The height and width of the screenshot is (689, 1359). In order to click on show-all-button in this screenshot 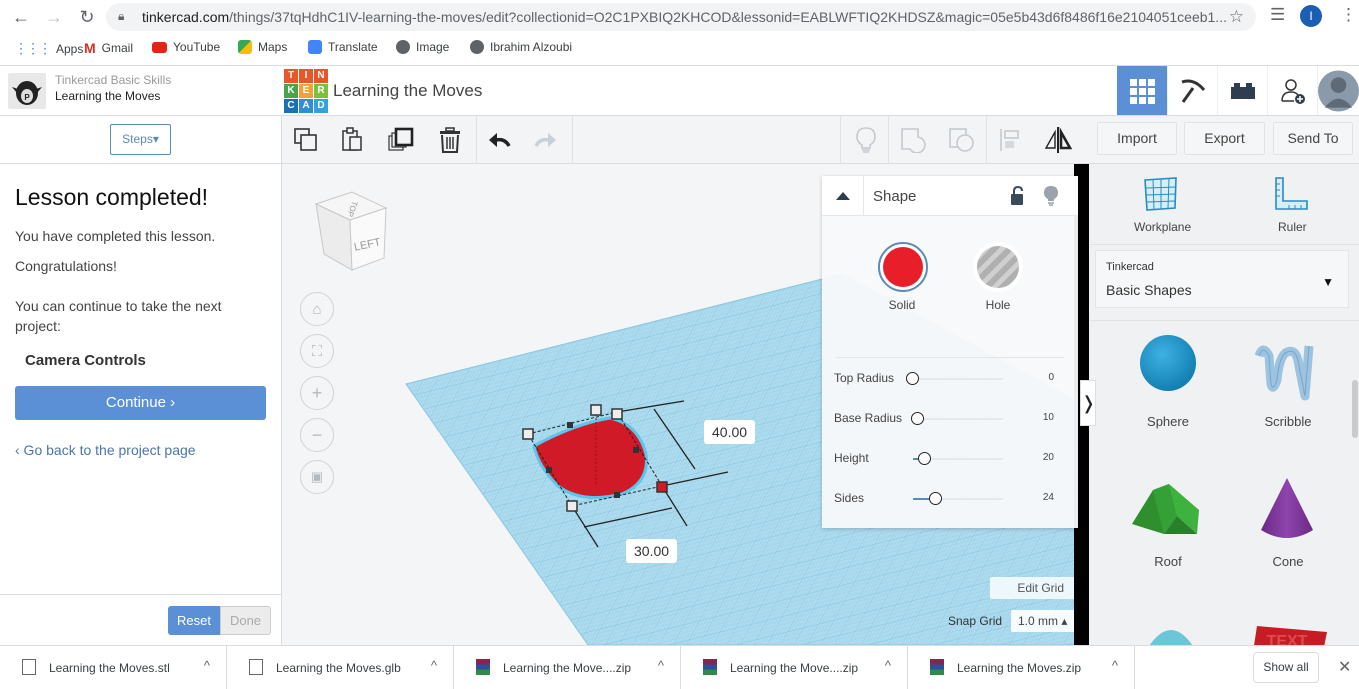, I will do `click(866, 140)`.